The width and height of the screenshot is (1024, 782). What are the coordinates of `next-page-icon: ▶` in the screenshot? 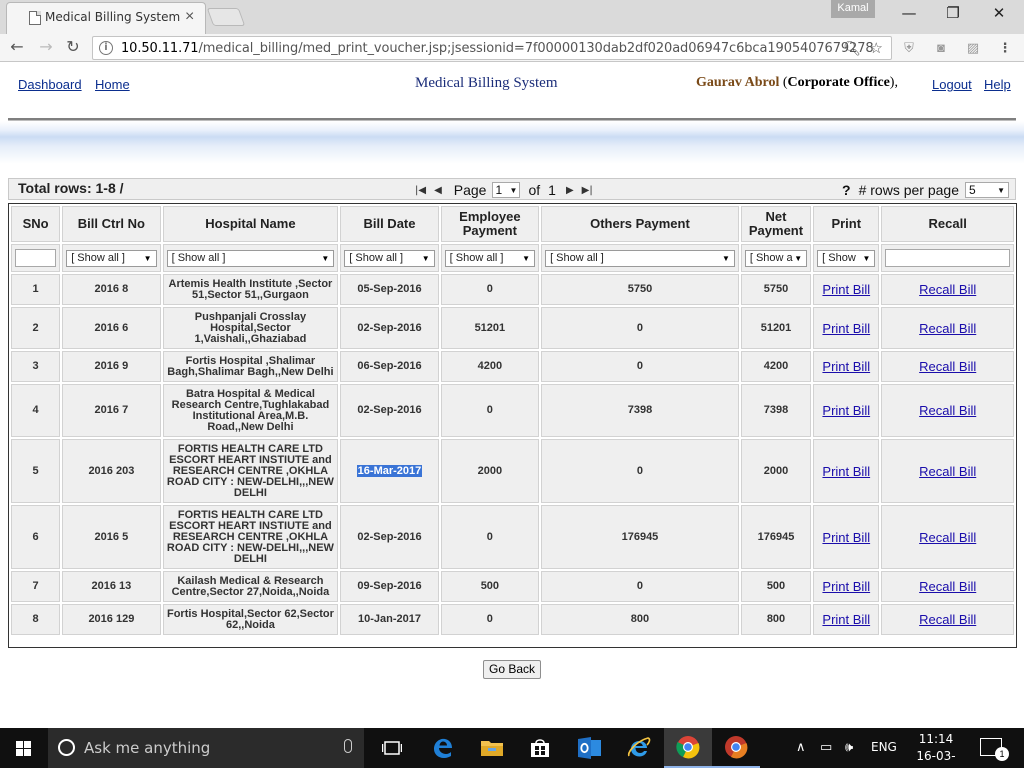 It's located at (570, 190).